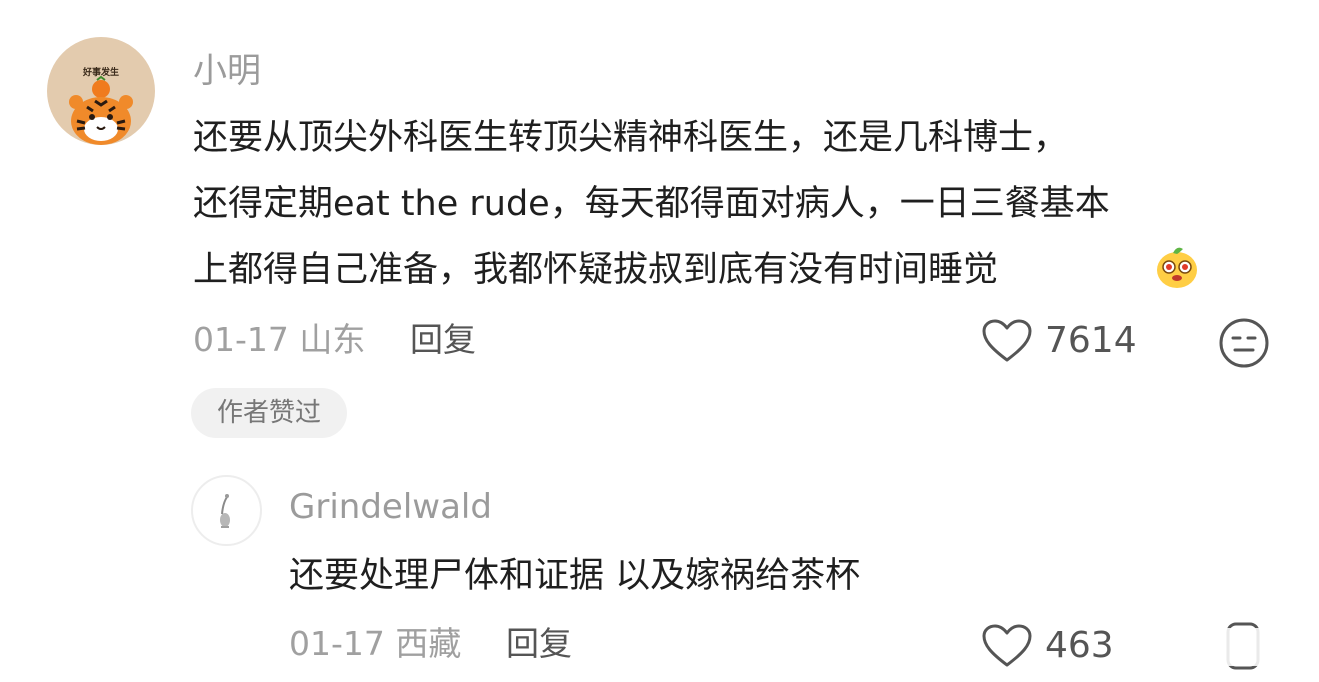 The image size is (1319, 682). I want to click on comment-date: 01-17, so click(241, 339).